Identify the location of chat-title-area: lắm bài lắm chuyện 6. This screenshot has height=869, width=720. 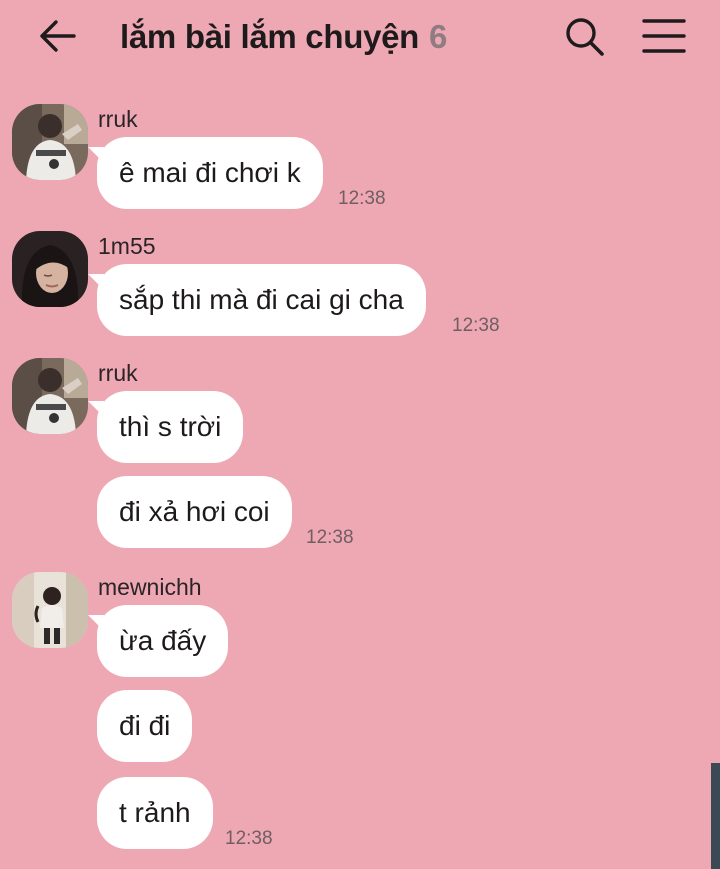
(283, 37).